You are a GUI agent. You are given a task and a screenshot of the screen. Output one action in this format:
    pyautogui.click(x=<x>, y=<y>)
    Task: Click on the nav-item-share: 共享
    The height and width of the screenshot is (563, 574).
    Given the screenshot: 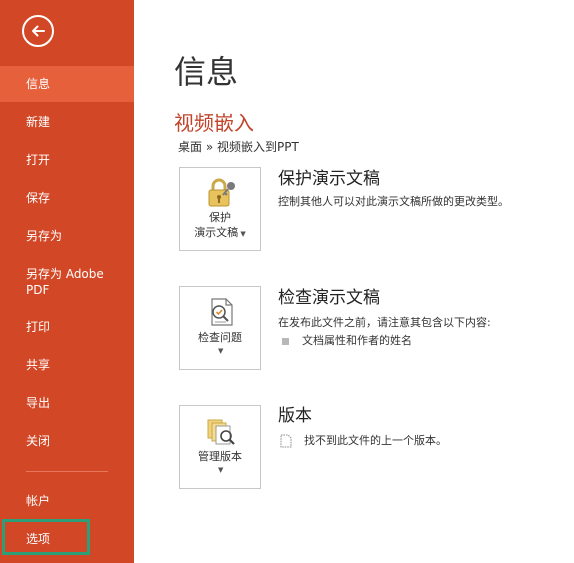 What is the action you would take?
    pyautogui.click(x=67, y=365)
    